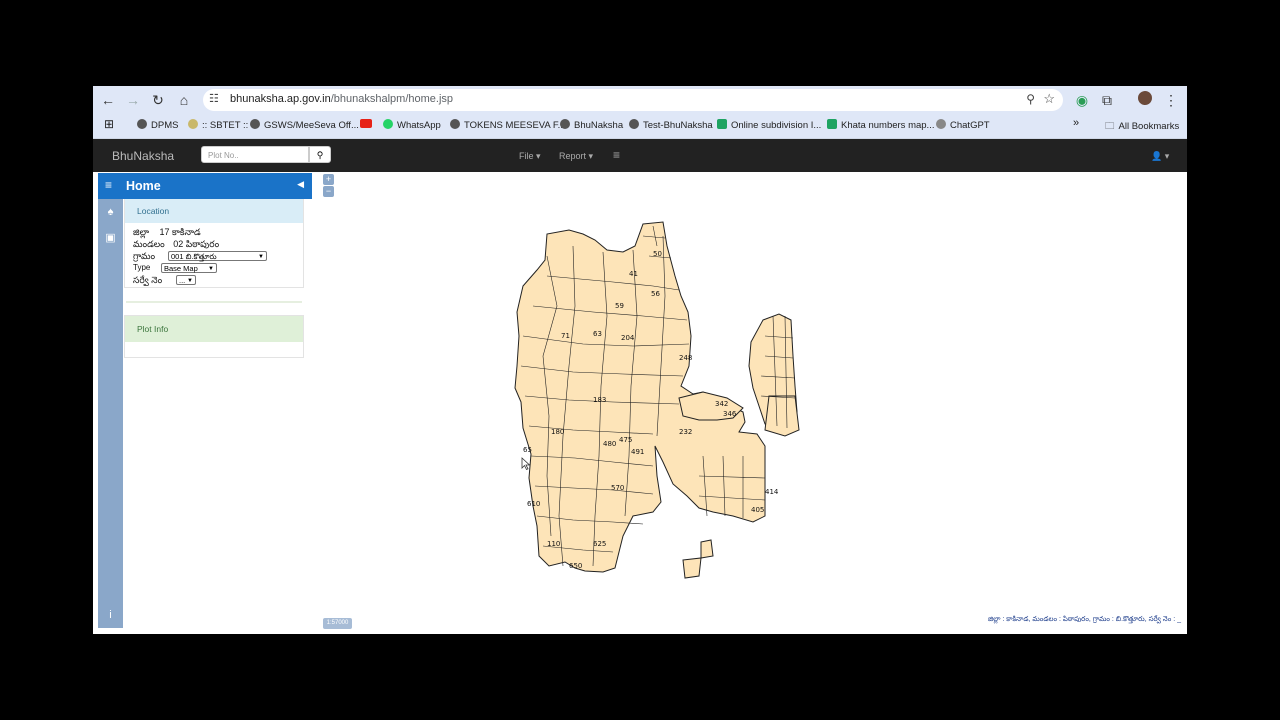  I want to click on zoom-in-button: +, so click(328, 179).